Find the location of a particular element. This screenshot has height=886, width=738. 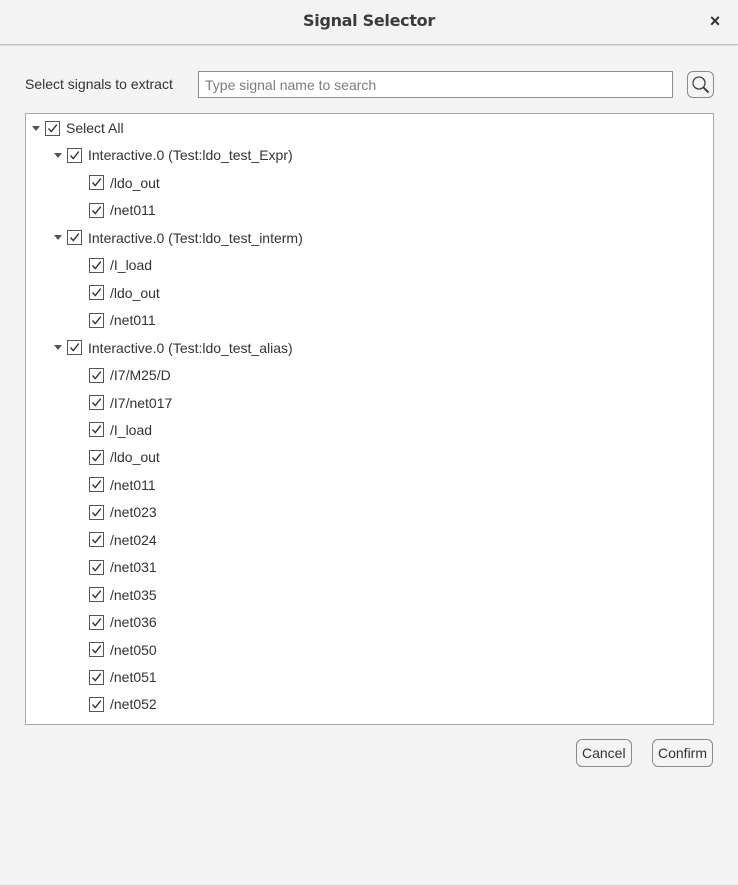

signal-item: /net052 is located at coordinates (123, 704).